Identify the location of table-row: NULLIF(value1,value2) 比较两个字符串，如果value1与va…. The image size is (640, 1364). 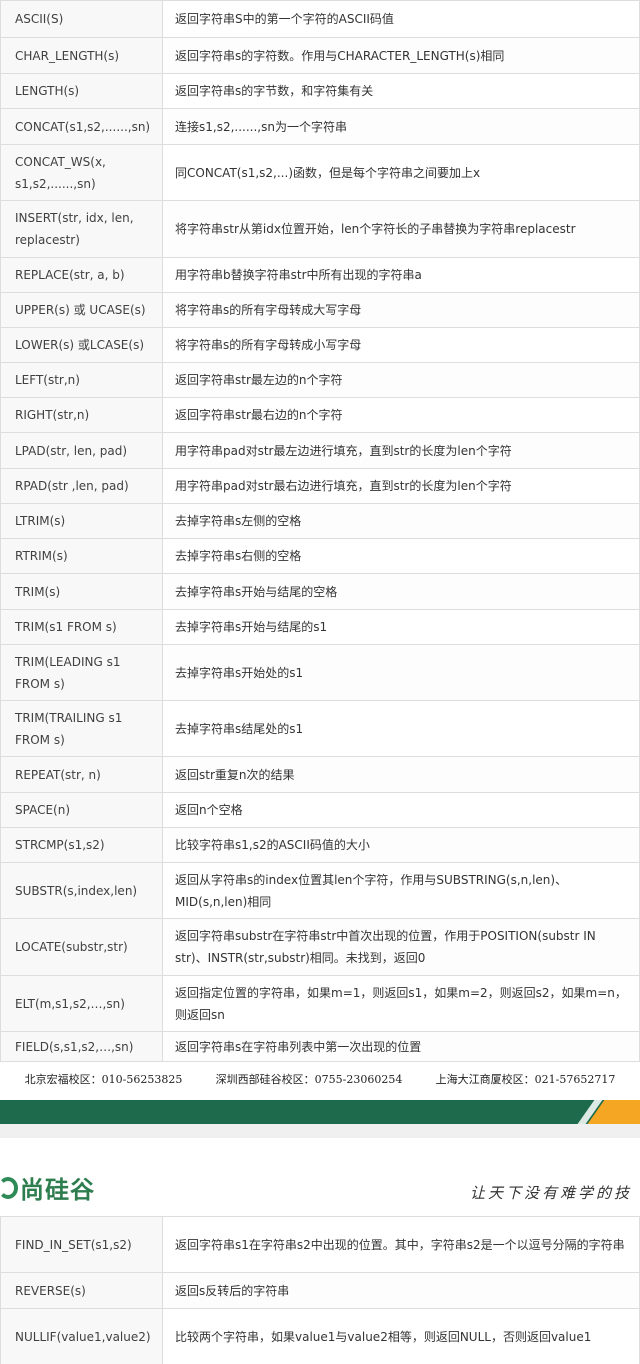
(320, 1336).